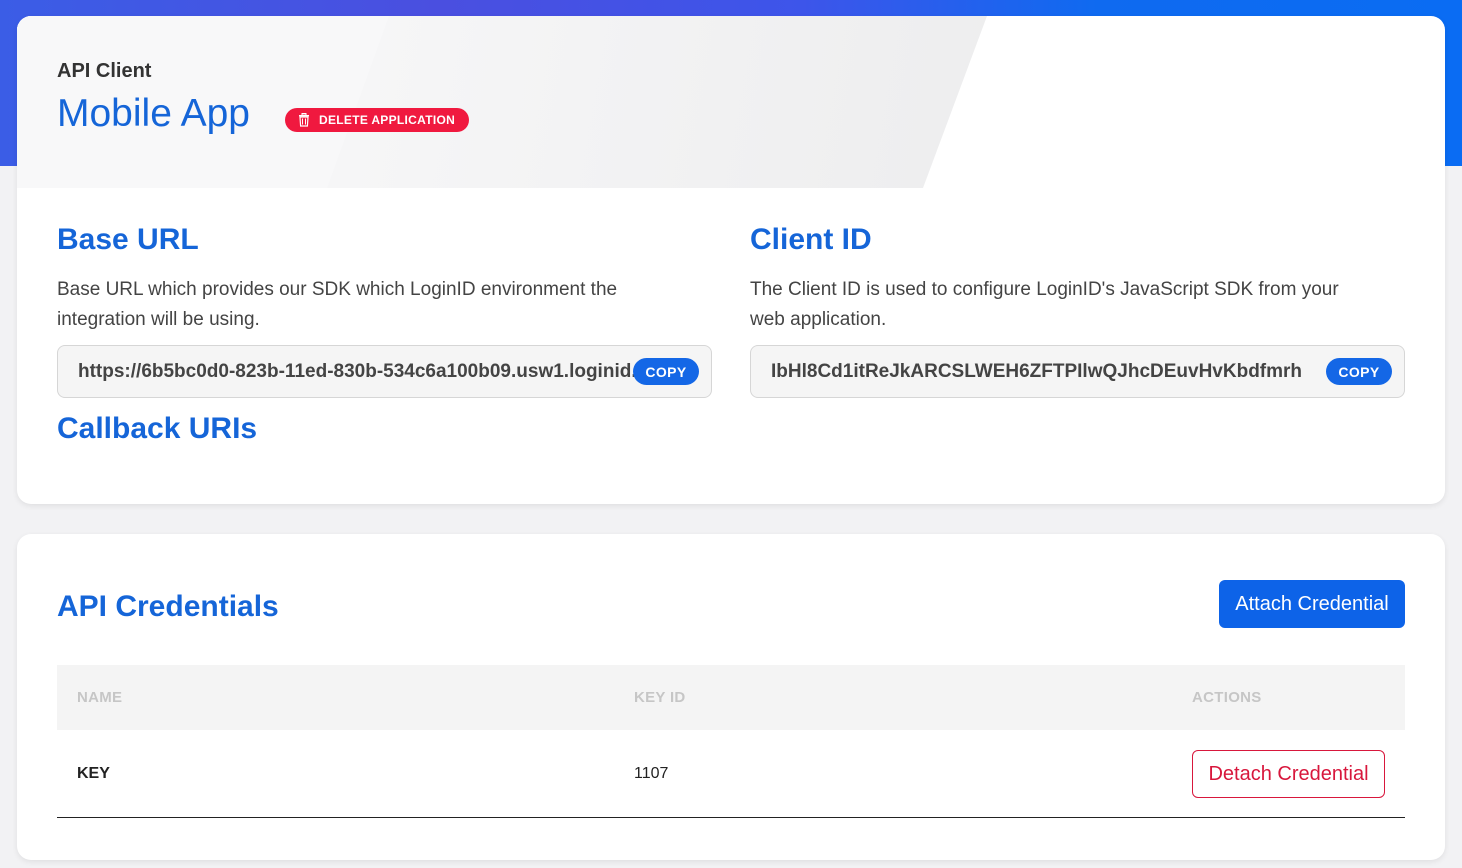 Image resolution: width=1462 pixels, height=868 pixels. I want to click on callback-uris-title: Callback URIs, so click(157, 428).